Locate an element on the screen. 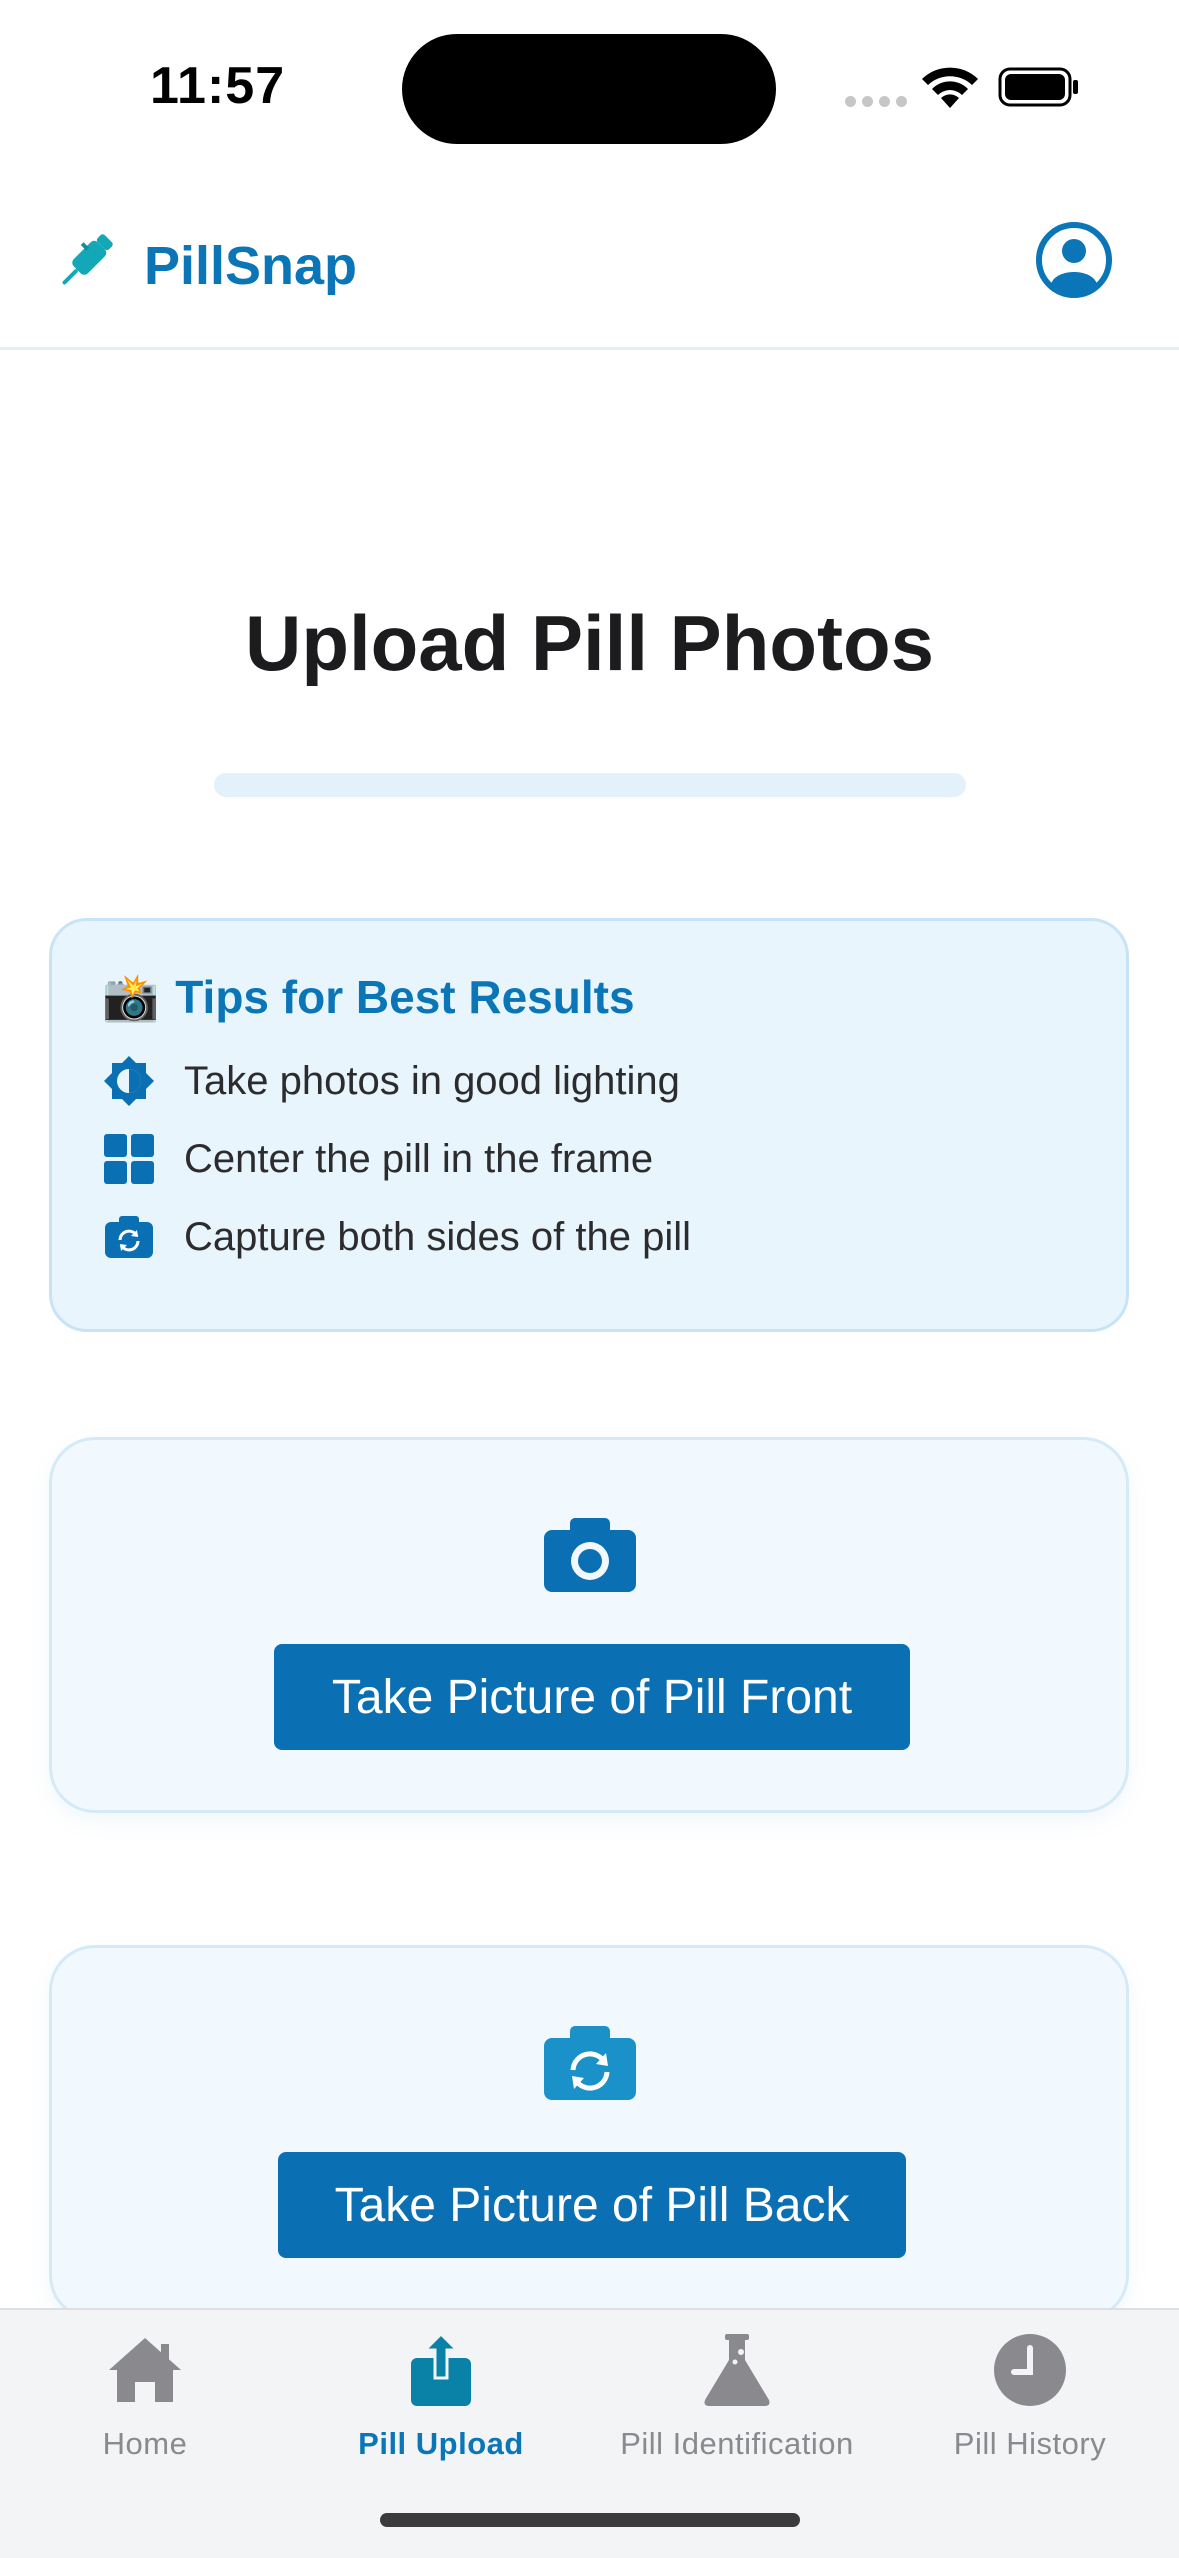 Image resolution: width=1179 pixels, height=2558 pixels. profile-icon is located at coordinates (1074, 260).